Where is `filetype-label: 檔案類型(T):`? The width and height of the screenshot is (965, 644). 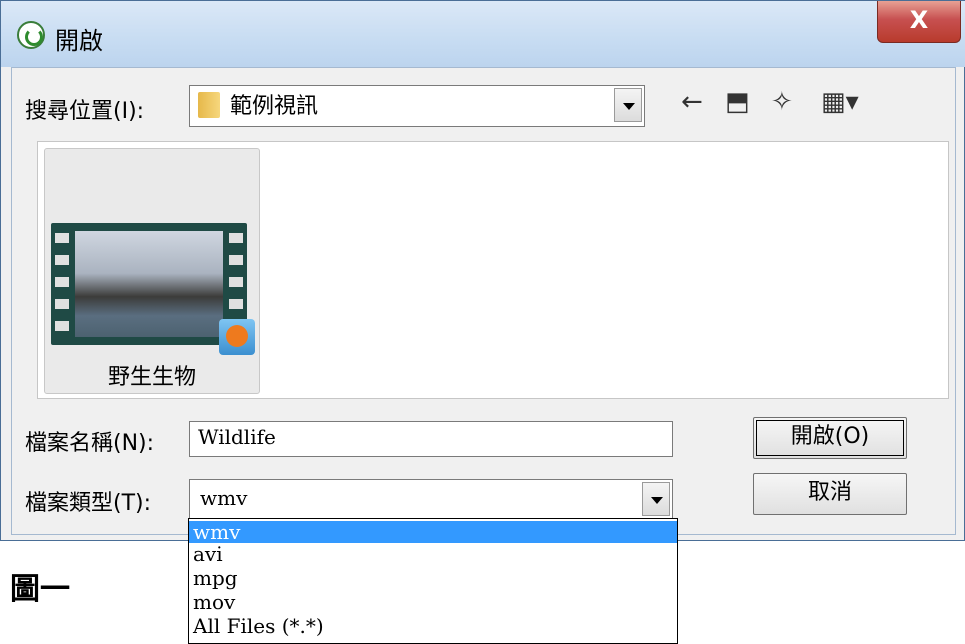
filetype-label: 檔案類型(T): is located at coordinates (88, 503).